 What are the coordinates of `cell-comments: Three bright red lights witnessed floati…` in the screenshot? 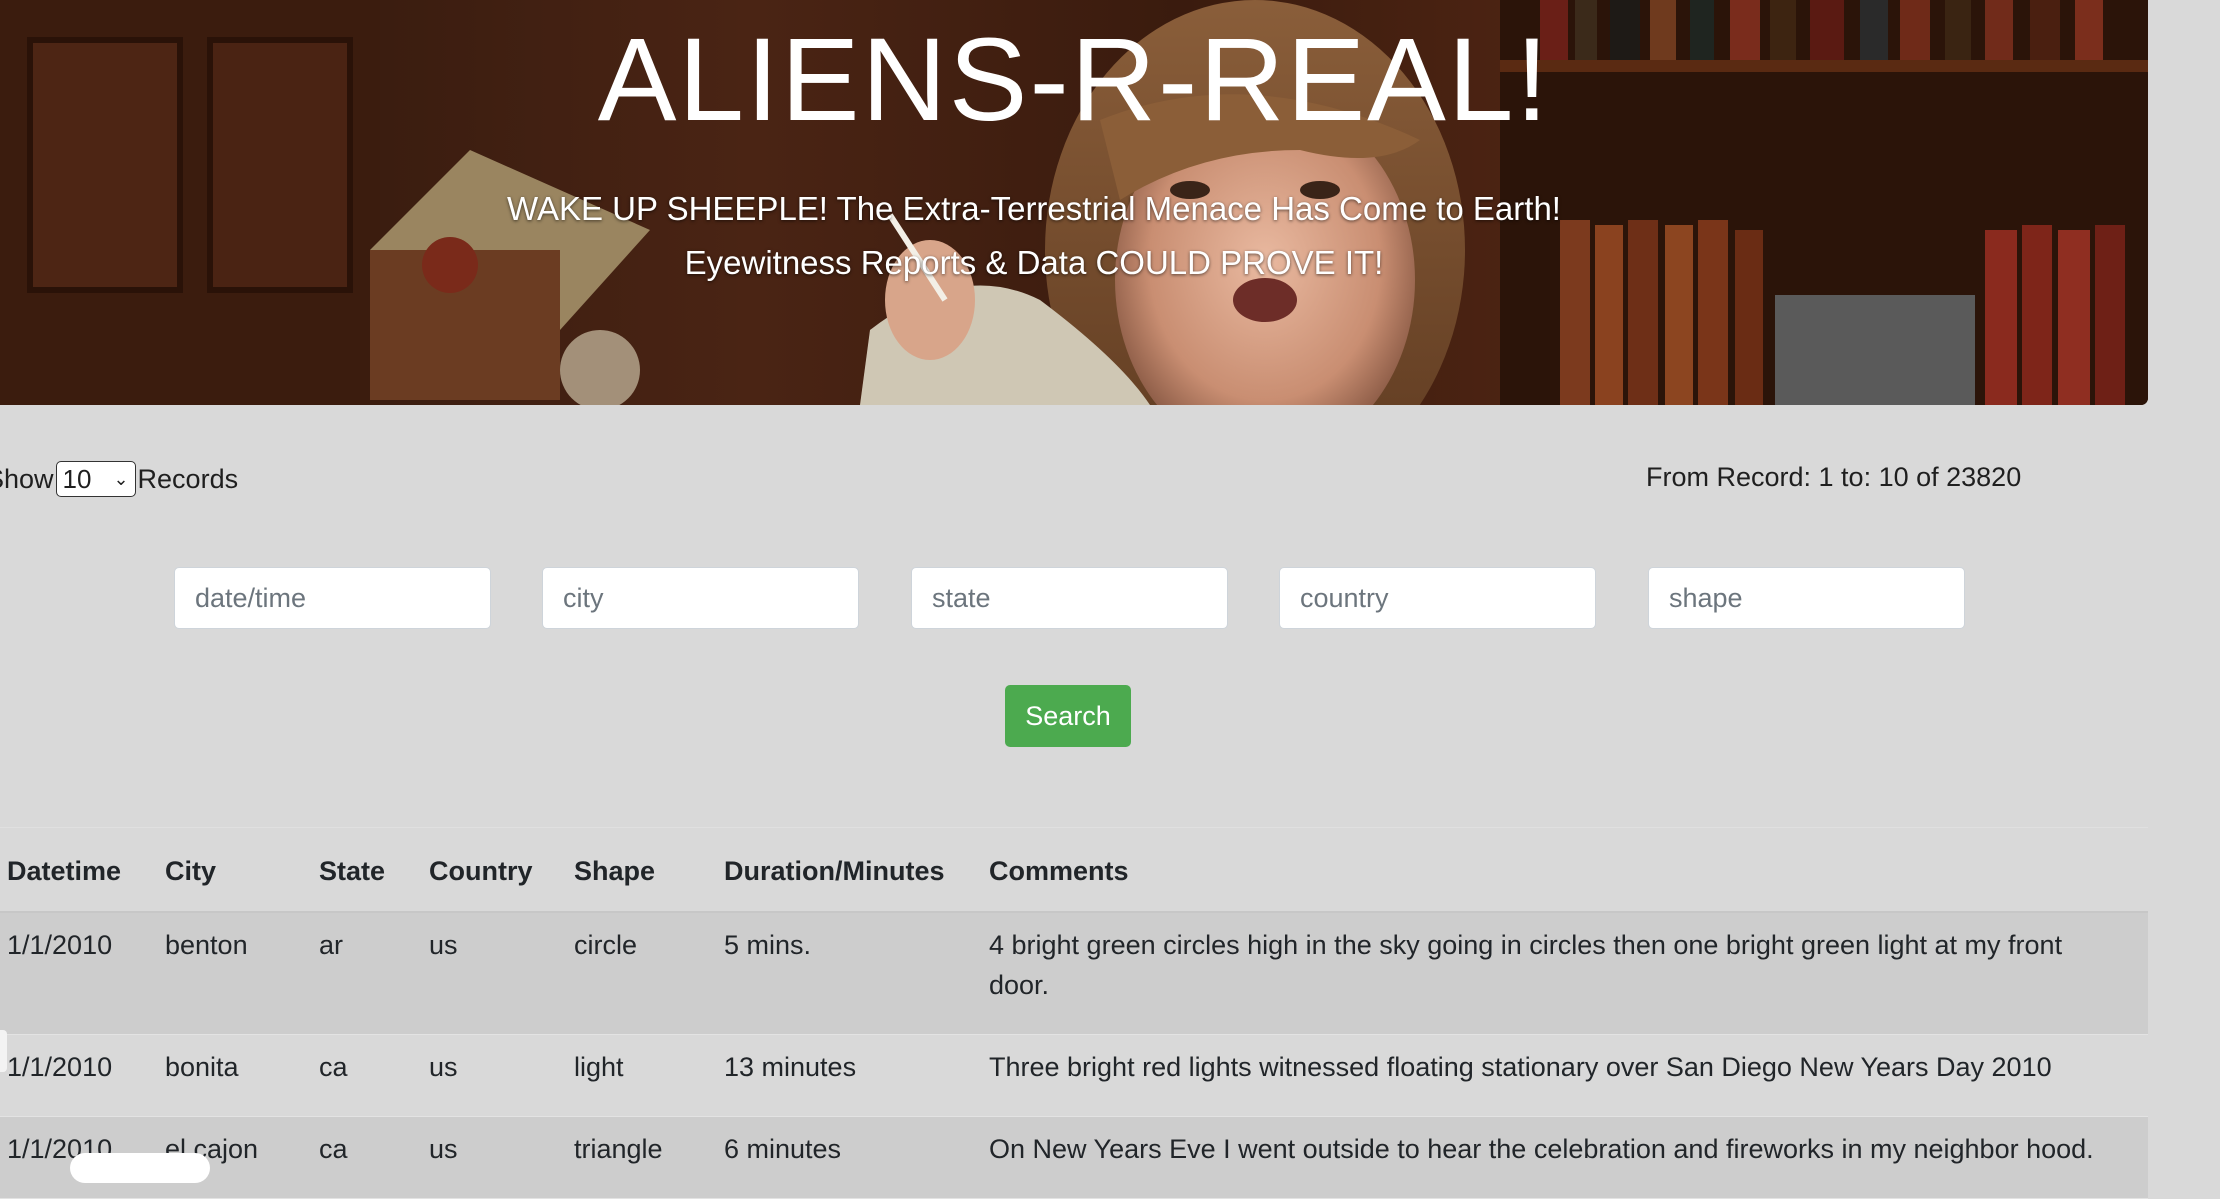 It's located at (1520, 1067).